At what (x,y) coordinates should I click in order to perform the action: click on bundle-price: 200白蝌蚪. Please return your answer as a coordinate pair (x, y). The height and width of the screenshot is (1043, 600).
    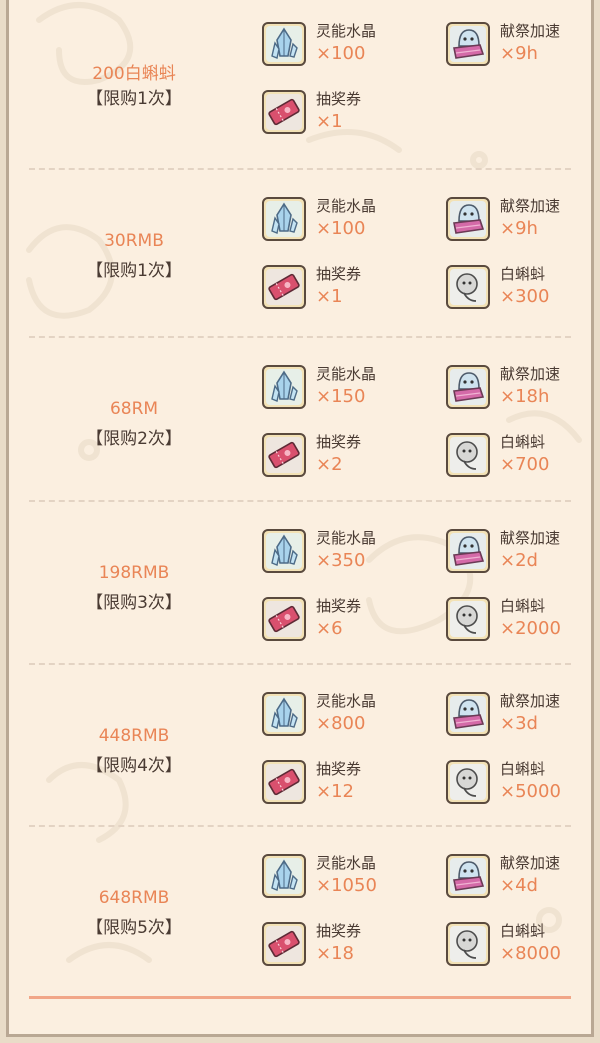
    Looking at the image, I should click on (134, 74).